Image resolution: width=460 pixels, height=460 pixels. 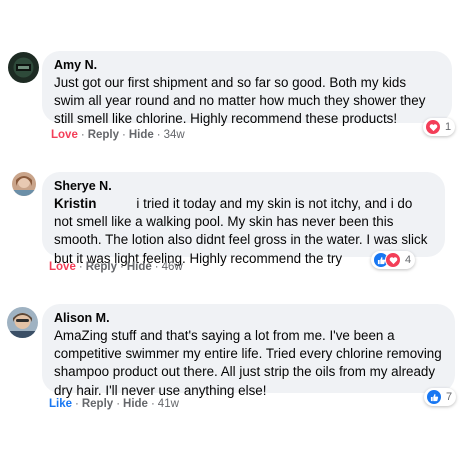 What do you see at coordinates (434, 397) in the screenshot?
I see `like-icon` at bounding box center [434, 397].